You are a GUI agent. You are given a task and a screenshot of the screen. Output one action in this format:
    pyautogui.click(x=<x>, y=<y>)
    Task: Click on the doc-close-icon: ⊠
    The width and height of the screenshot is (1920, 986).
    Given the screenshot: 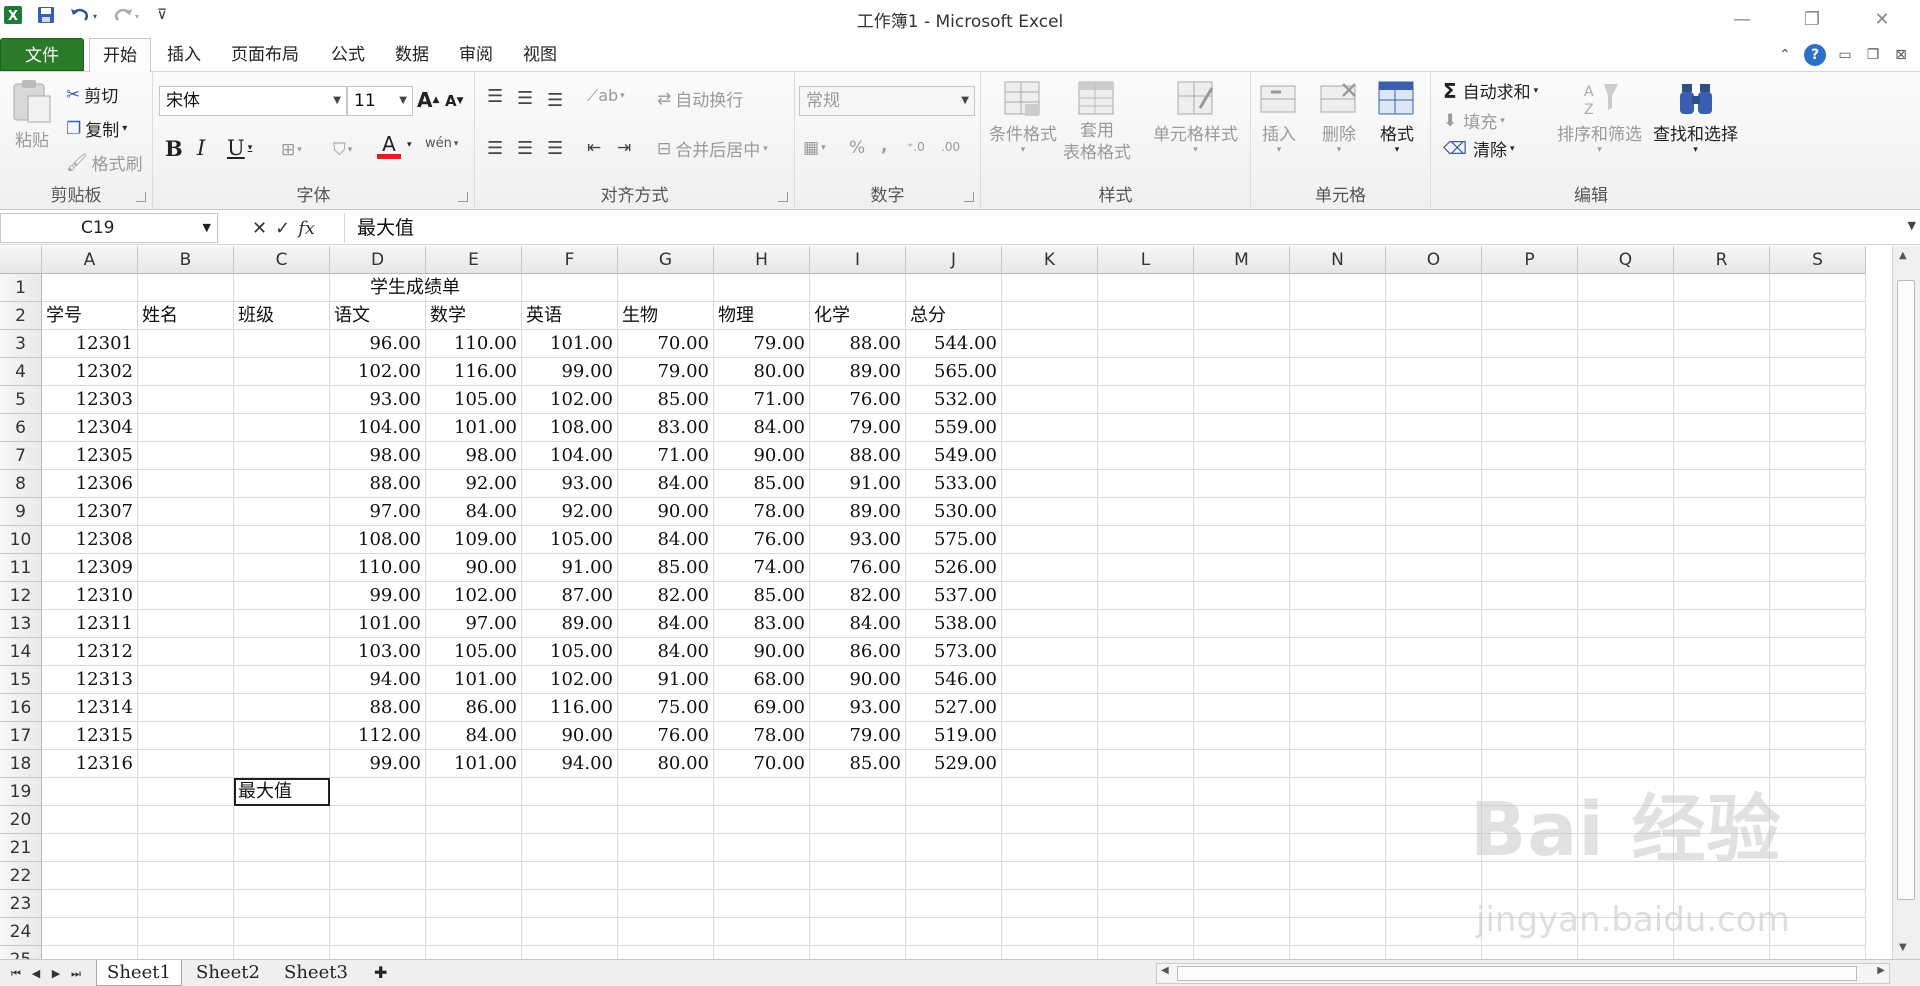 What is the action you would take?
    pyautogui.click(x=1901, y=55)
    